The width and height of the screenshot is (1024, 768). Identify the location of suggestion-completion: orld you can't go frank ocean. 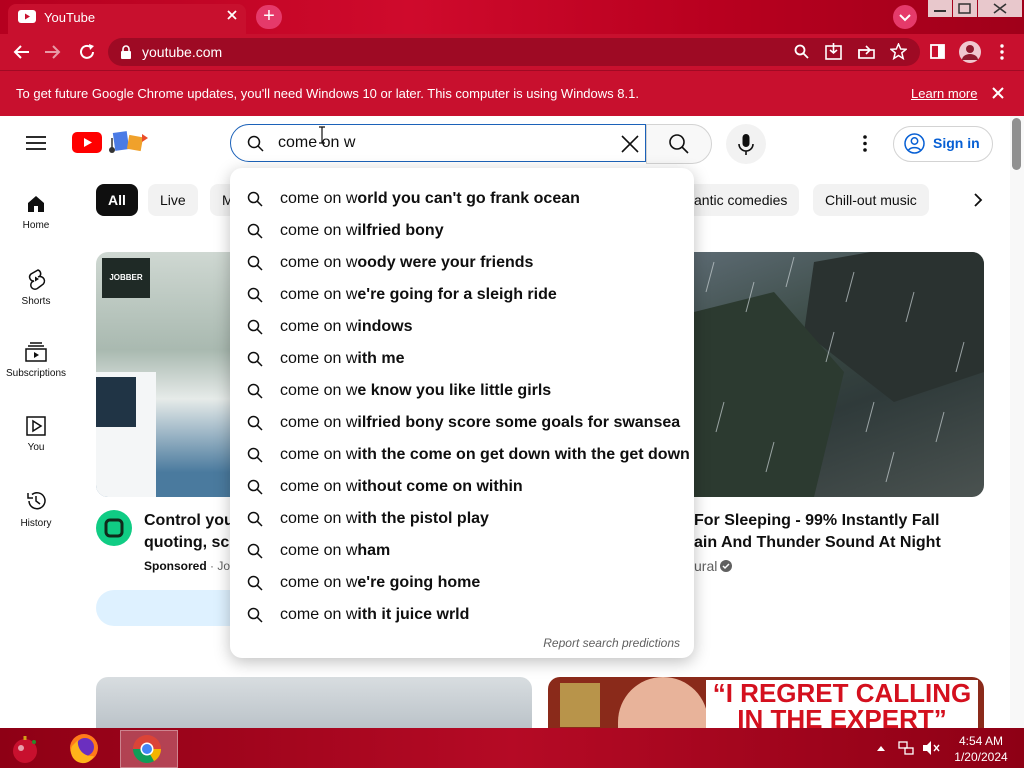
(468, 198).